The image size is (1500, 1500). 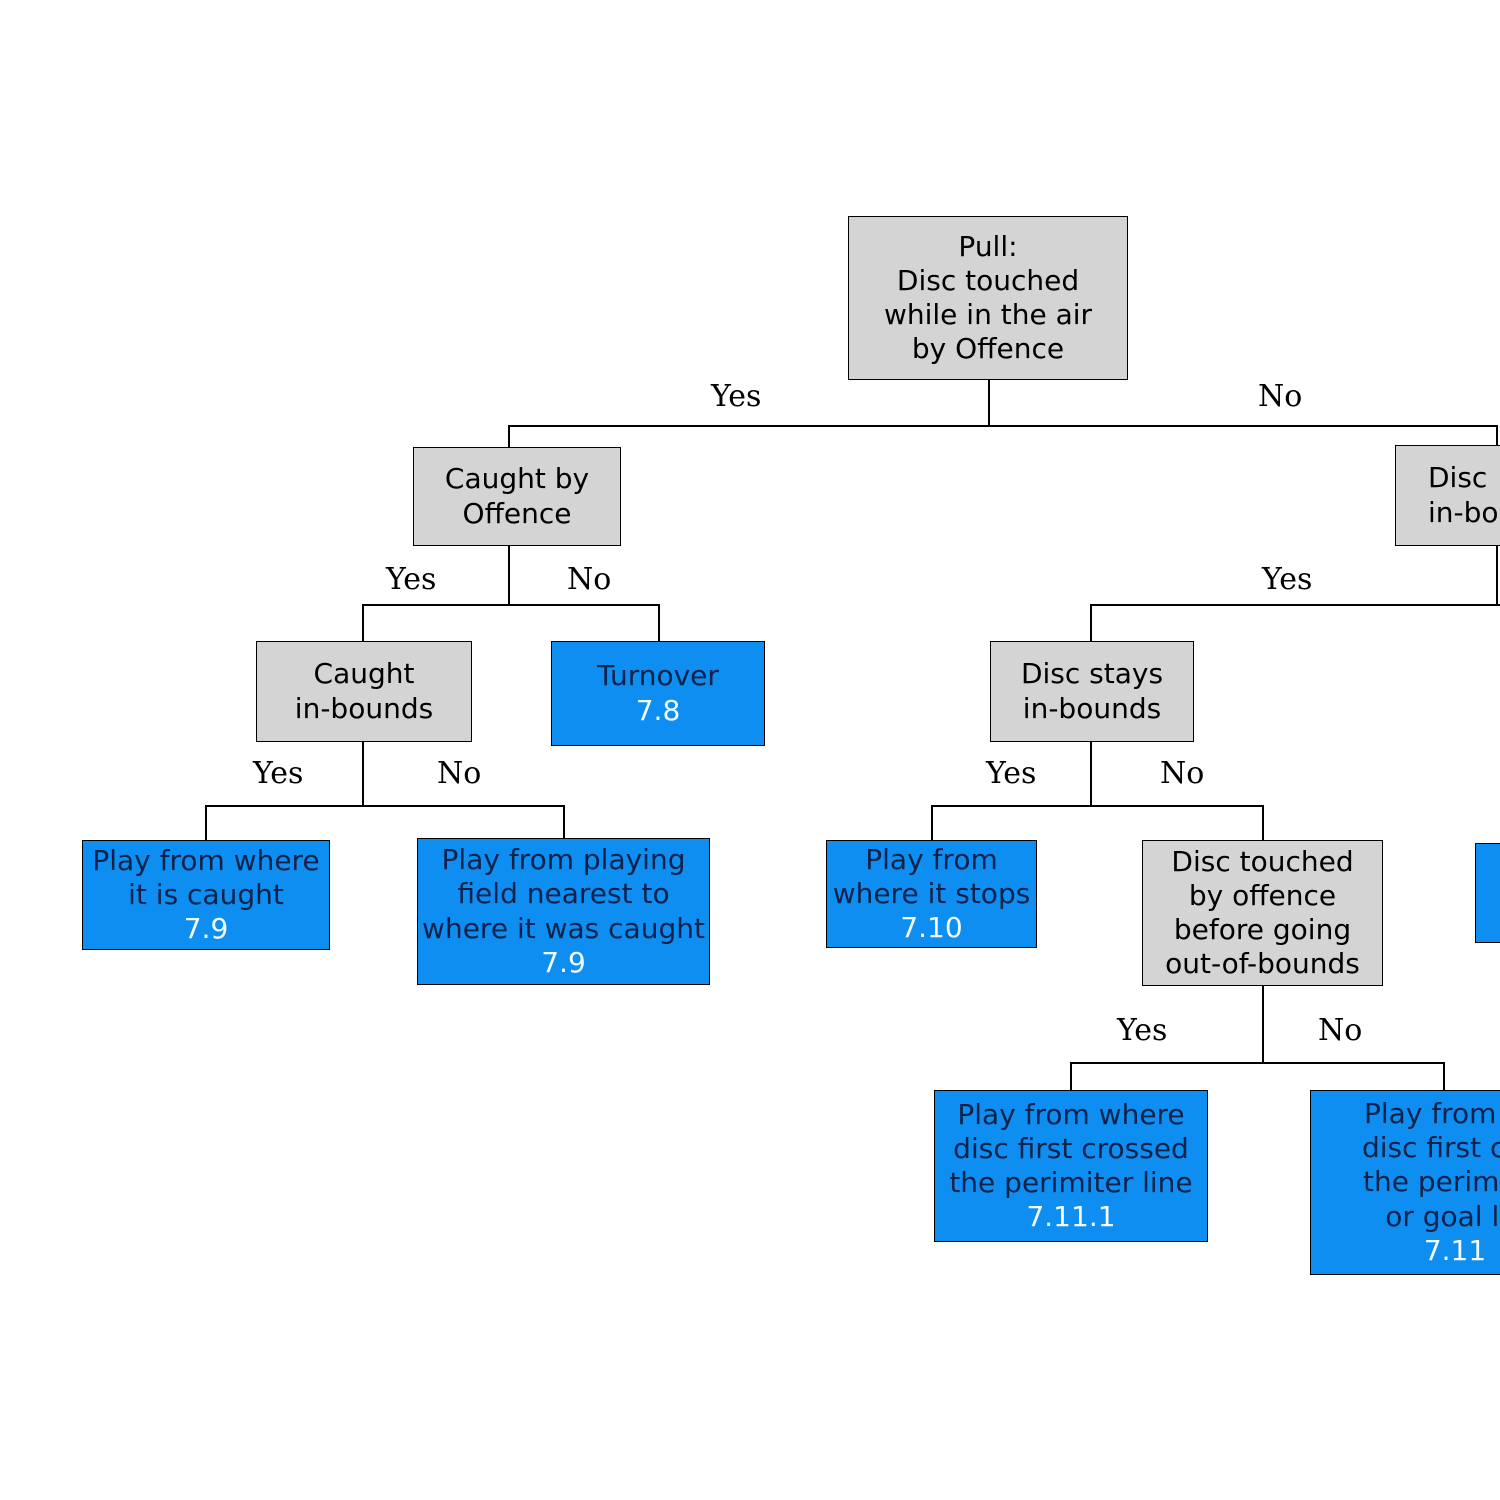 What do you see at coordinates (736, 396) in the screenshot?
I see `edge-label-root-yes: Yes` at bounding box center [736, 396].